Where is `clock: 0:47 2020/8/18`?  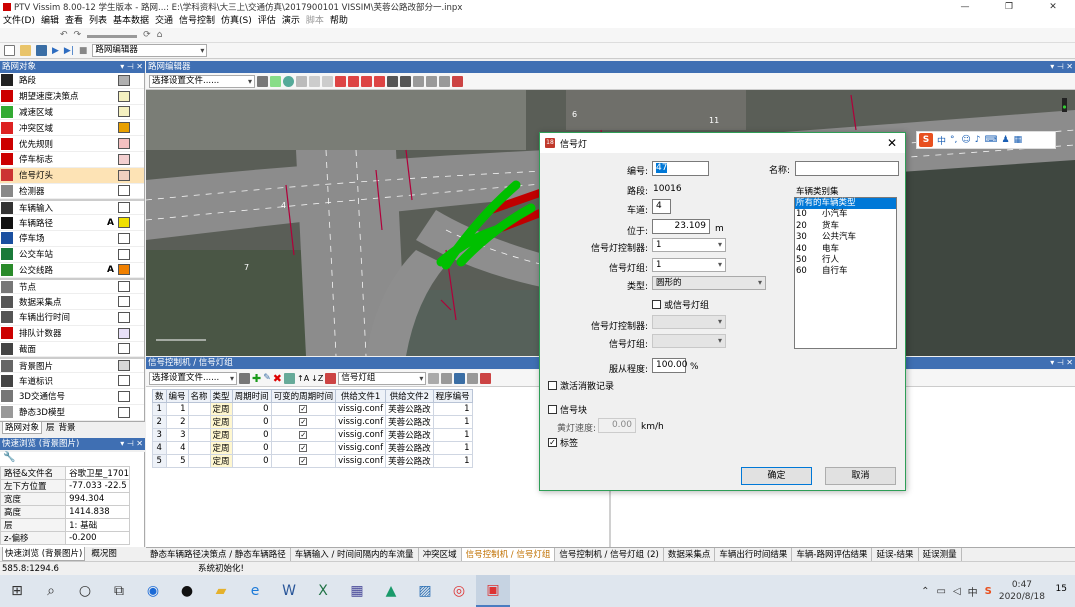
clock: 0:47 2020/8/18 is located at coordinates (1022, 591).